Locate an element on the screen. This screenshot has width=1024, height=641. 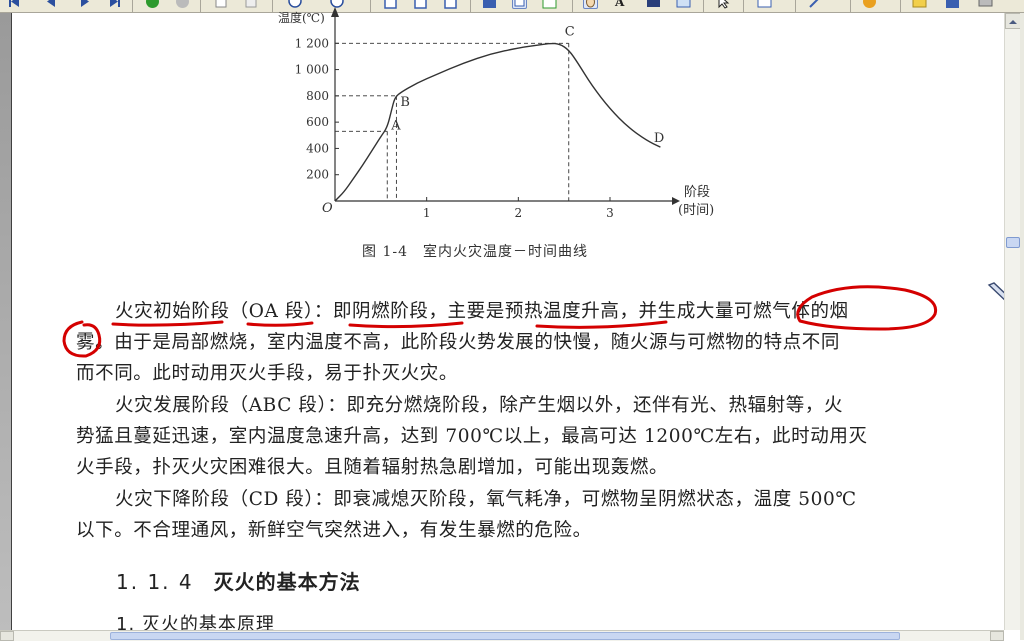
horizontal-scroll-thumb is located at coordinates (505, 636).